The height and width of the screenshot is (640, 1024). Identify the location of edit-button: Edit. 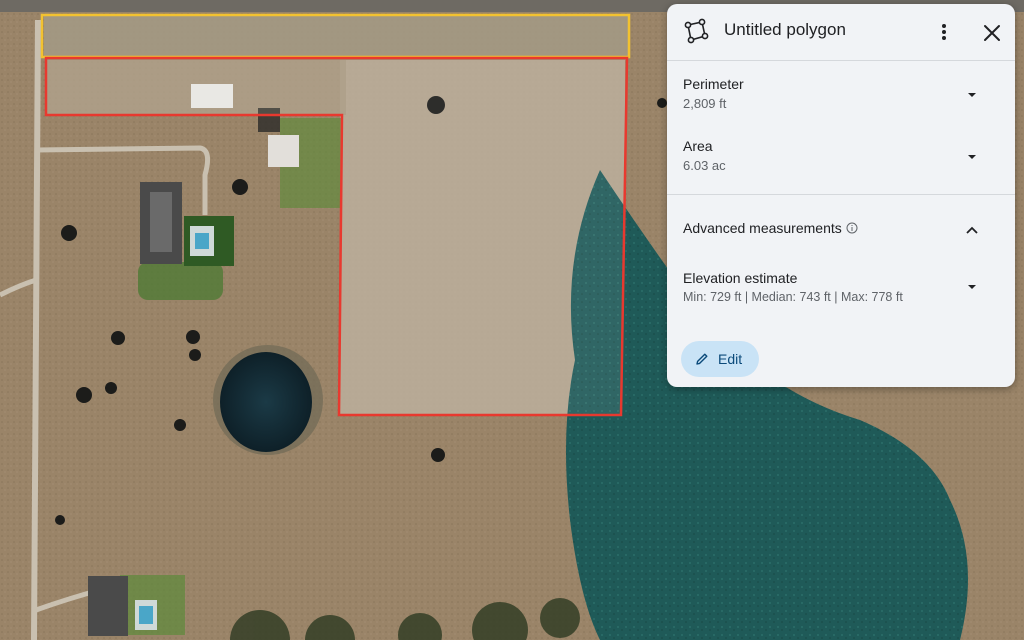
(720, 359).